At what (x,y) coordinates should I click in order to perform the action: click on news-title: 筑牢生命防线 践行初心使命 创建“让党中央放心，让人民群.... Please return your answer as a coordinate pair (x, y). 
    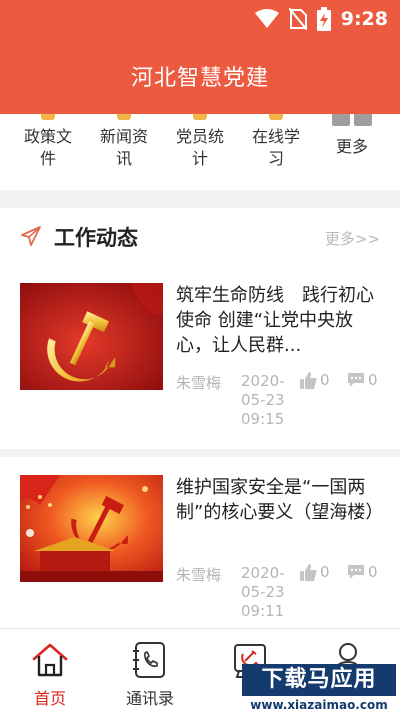
    Looking at the image, I should click on (275, 320).